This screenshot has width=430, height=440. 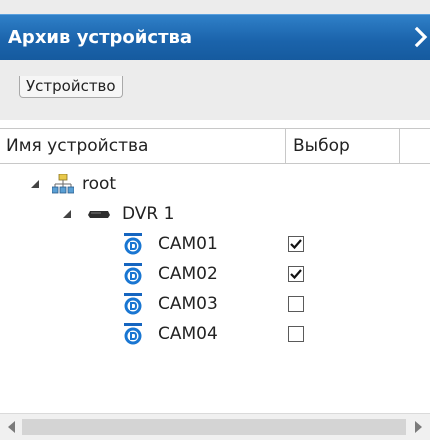 I want to click on horizontal-scrollbar, so click(x=215, y=426).